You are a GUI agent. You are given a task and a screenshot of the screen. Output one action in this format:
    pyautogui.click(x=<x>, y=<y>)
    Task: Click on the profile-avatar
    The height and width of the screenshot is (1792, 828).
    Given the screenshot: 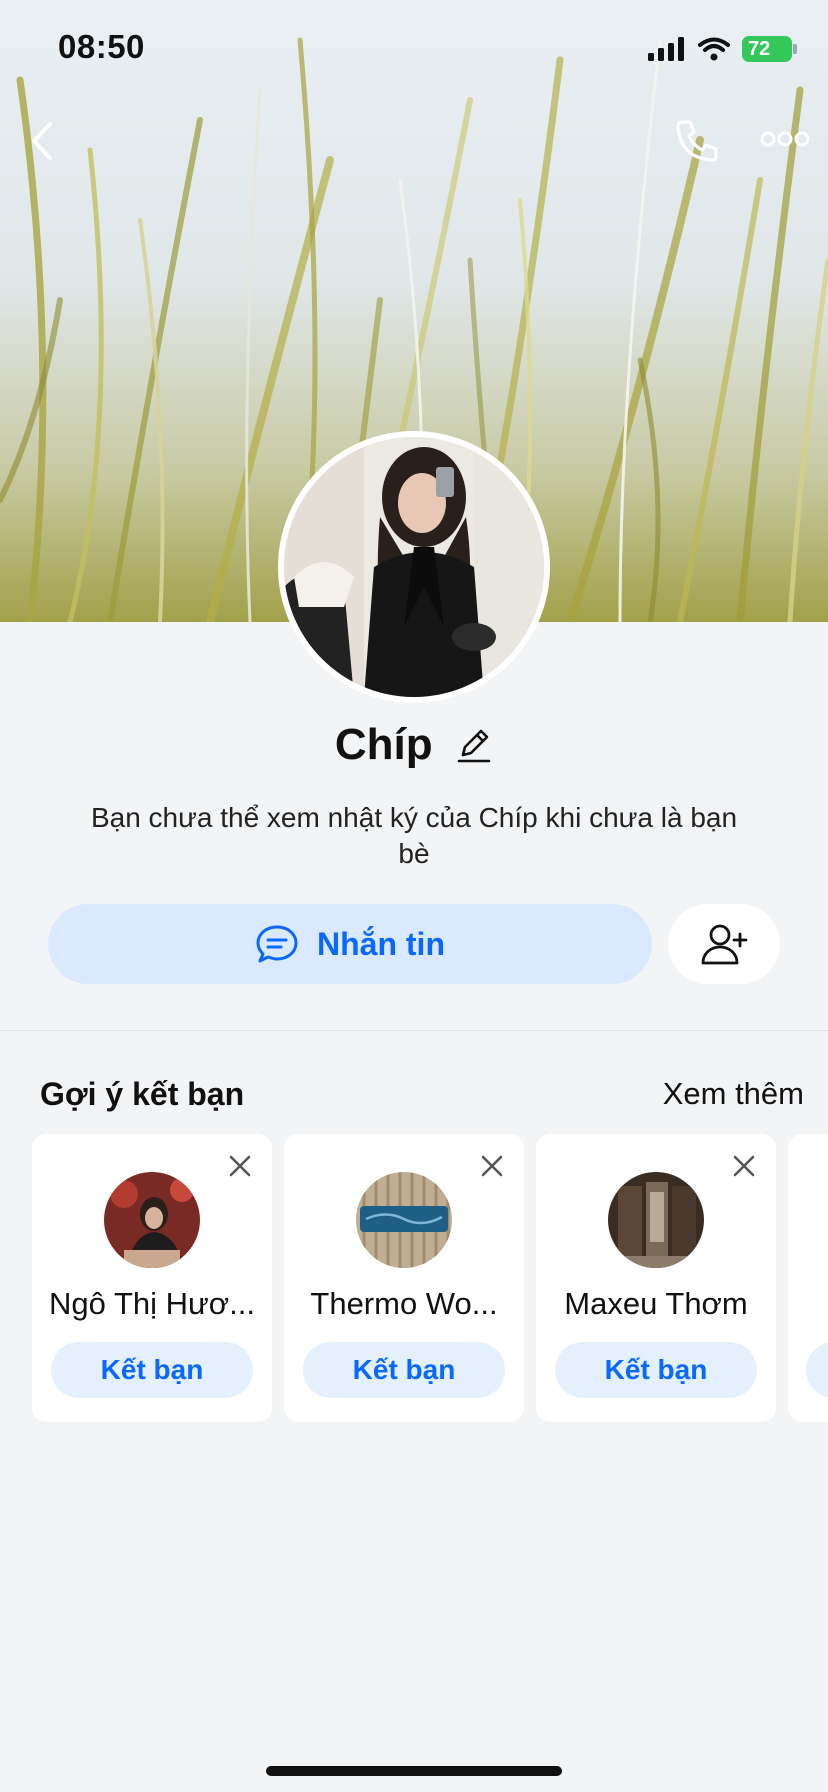 What is the action you would take?
    pyautogui.click(x=414, y=567)
    